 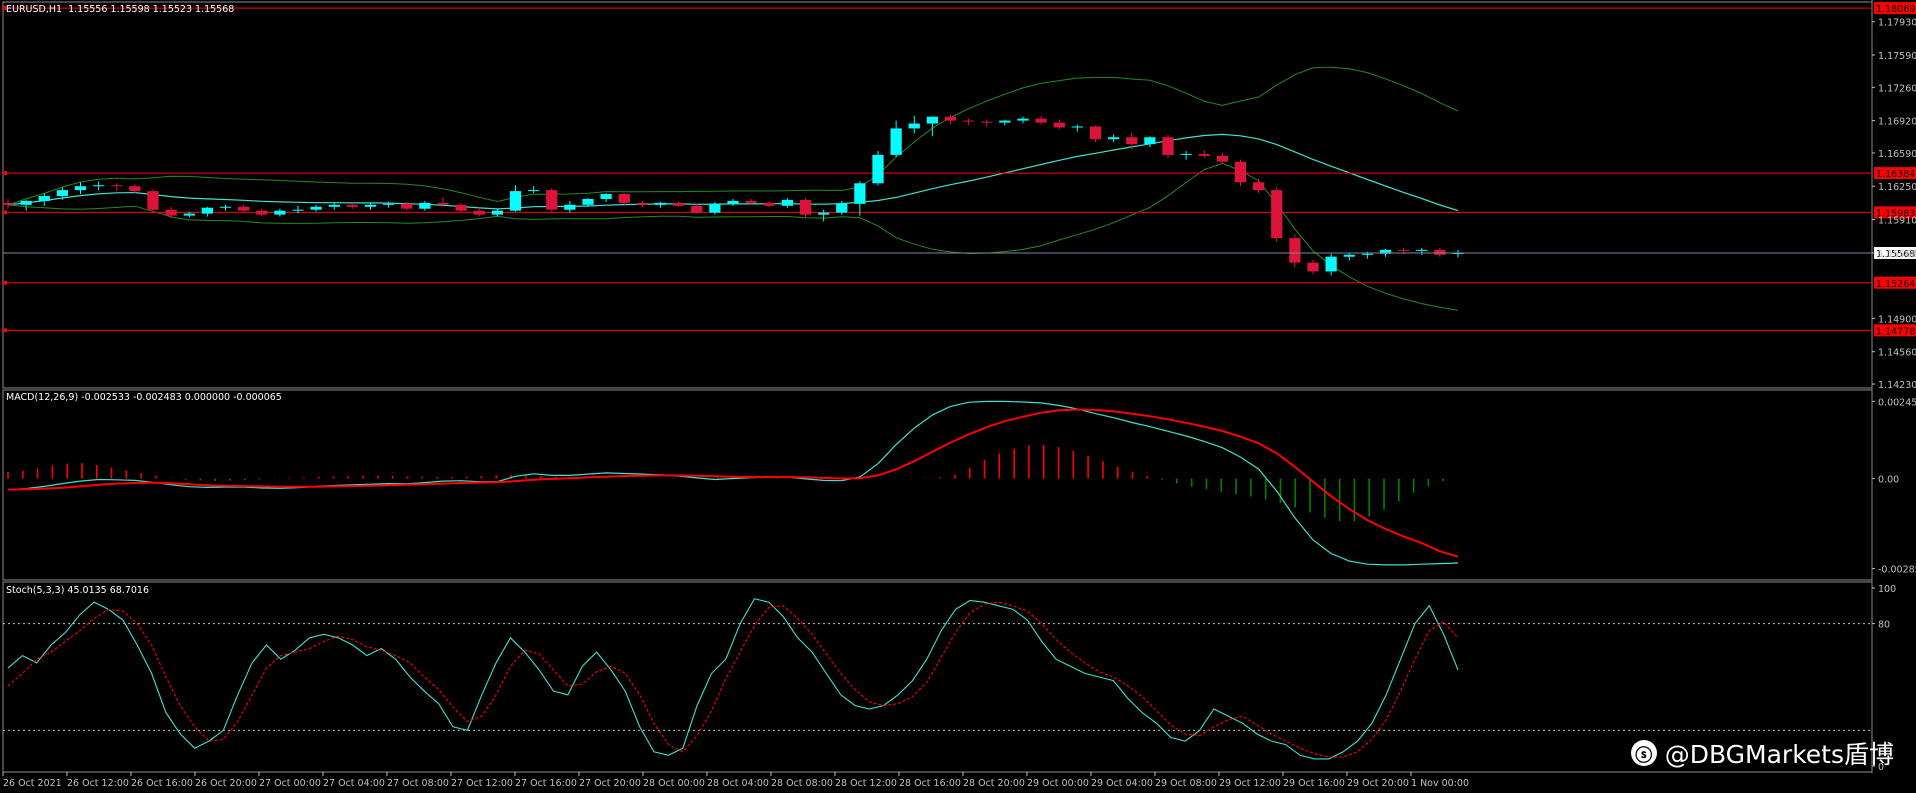 What do you see at coordinates (1122, 783) in the screenshot?
I see `time-tick-label: 29 Oct 04:00` at bounding box center [1122, 783].